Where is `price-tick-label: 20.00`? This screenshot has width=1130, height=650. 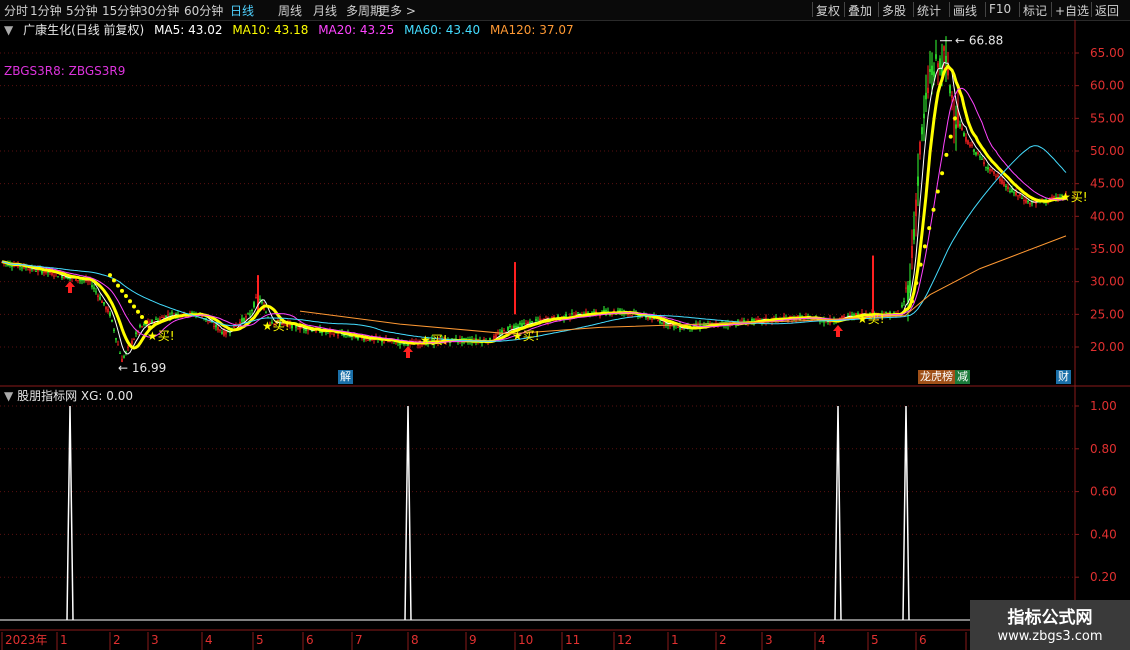
price-tick-label: 20.00 is located at coordinates (1107, 347).